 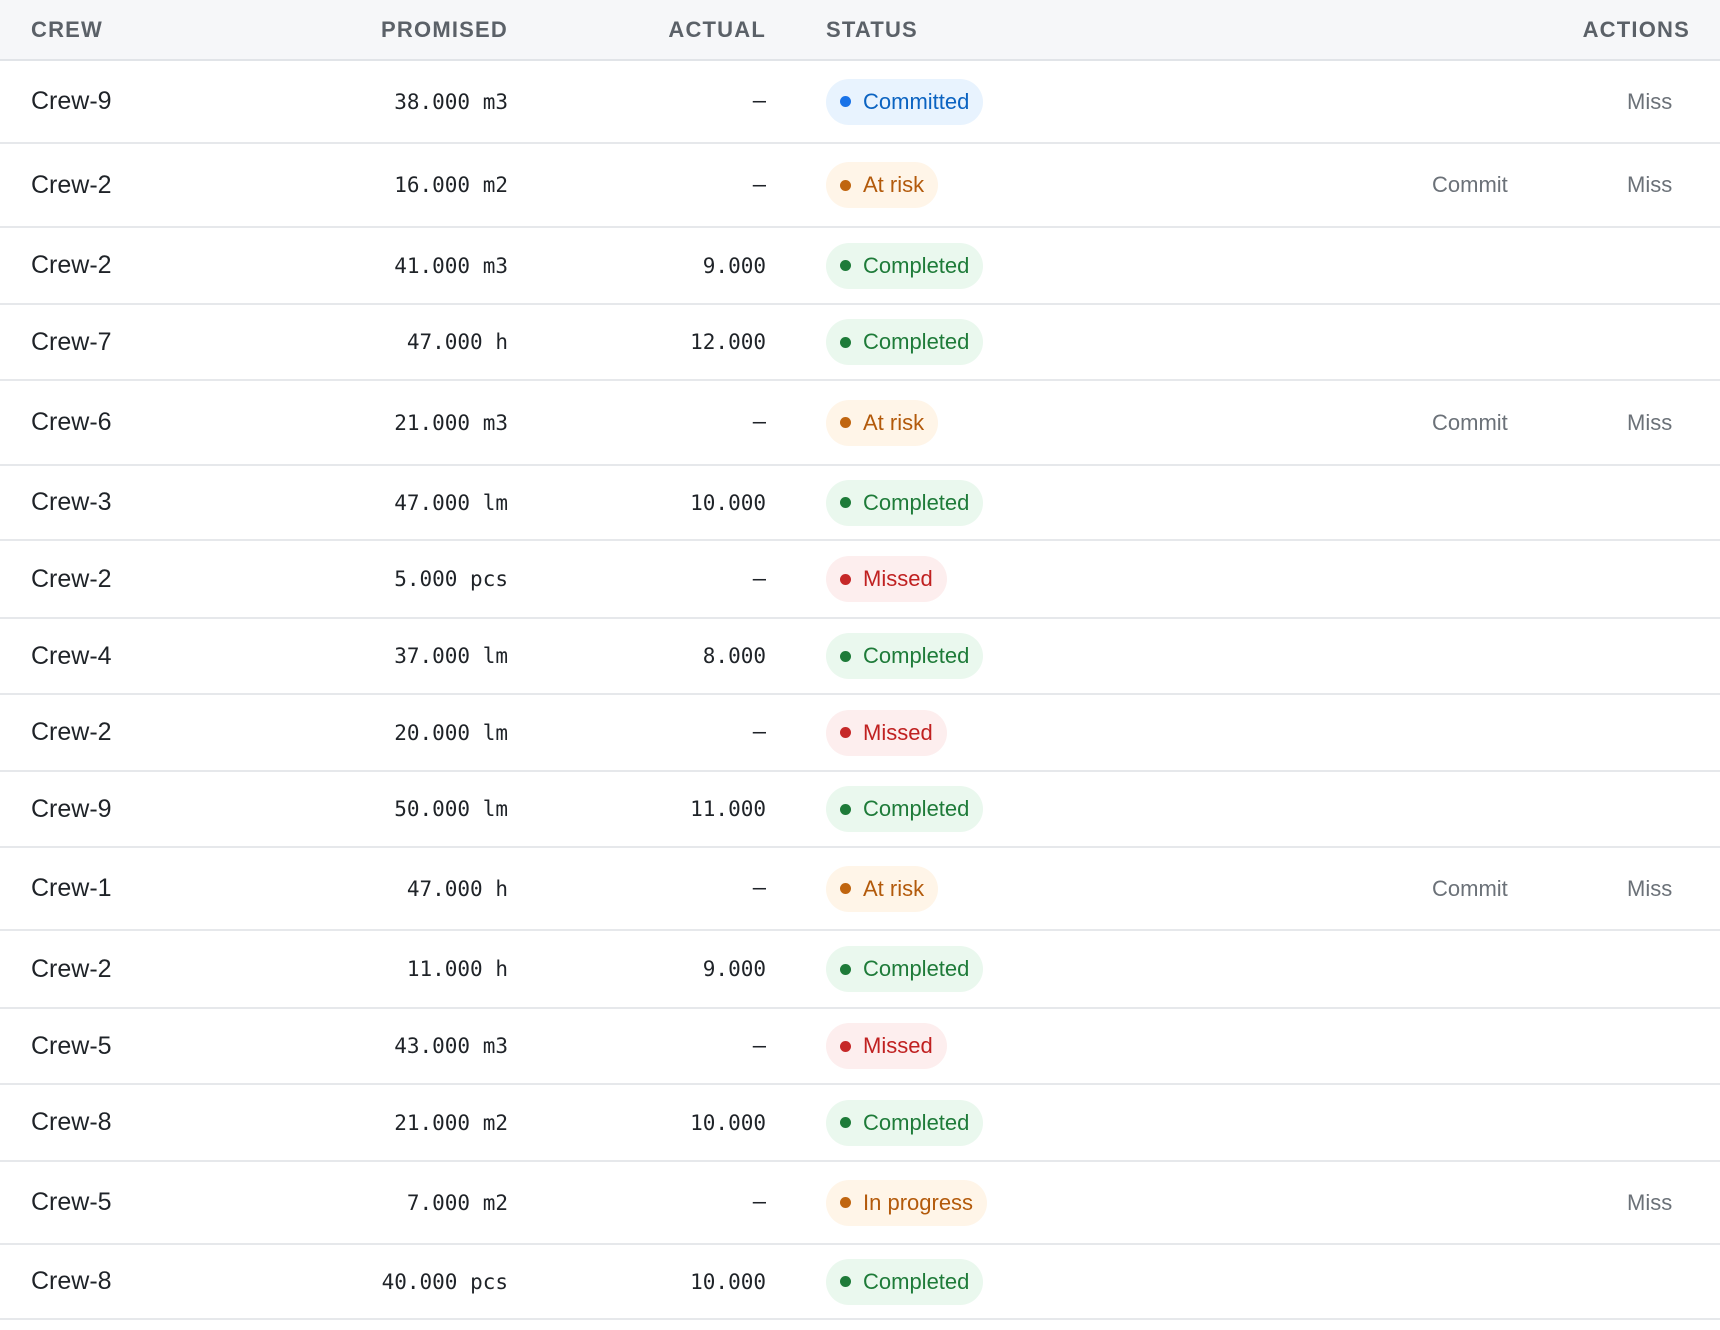 What do you see at coordinates (71, 502) in the screenshot?
I see `crew-name: Crew-3` at bounding box center [71, 502].